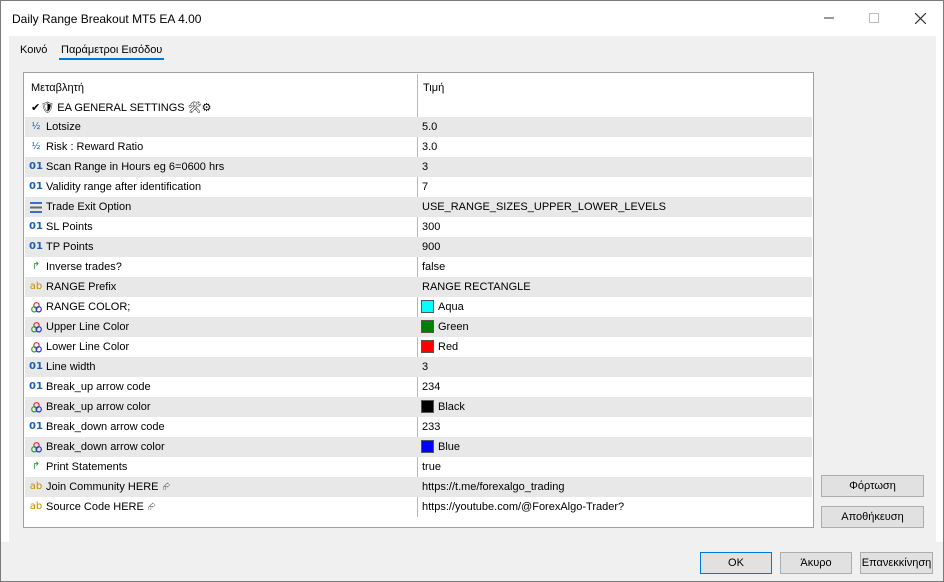  Describe the element at coordinates (453, 327) in the screenshot. I see `parameter-value: Green` at that location.